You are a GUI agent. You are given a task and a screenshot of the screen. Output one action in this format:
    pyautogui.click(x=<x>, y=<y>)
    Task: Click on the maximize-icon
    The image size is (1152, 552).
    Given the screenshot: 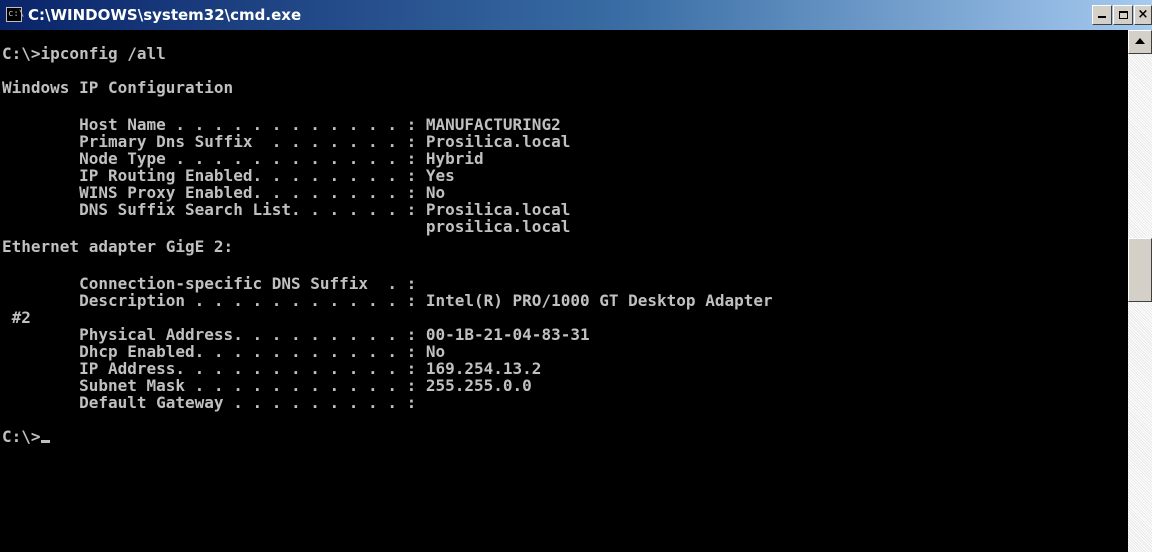 What is the action you would take?
    pyautogui.click(x=1123, y=15)
    